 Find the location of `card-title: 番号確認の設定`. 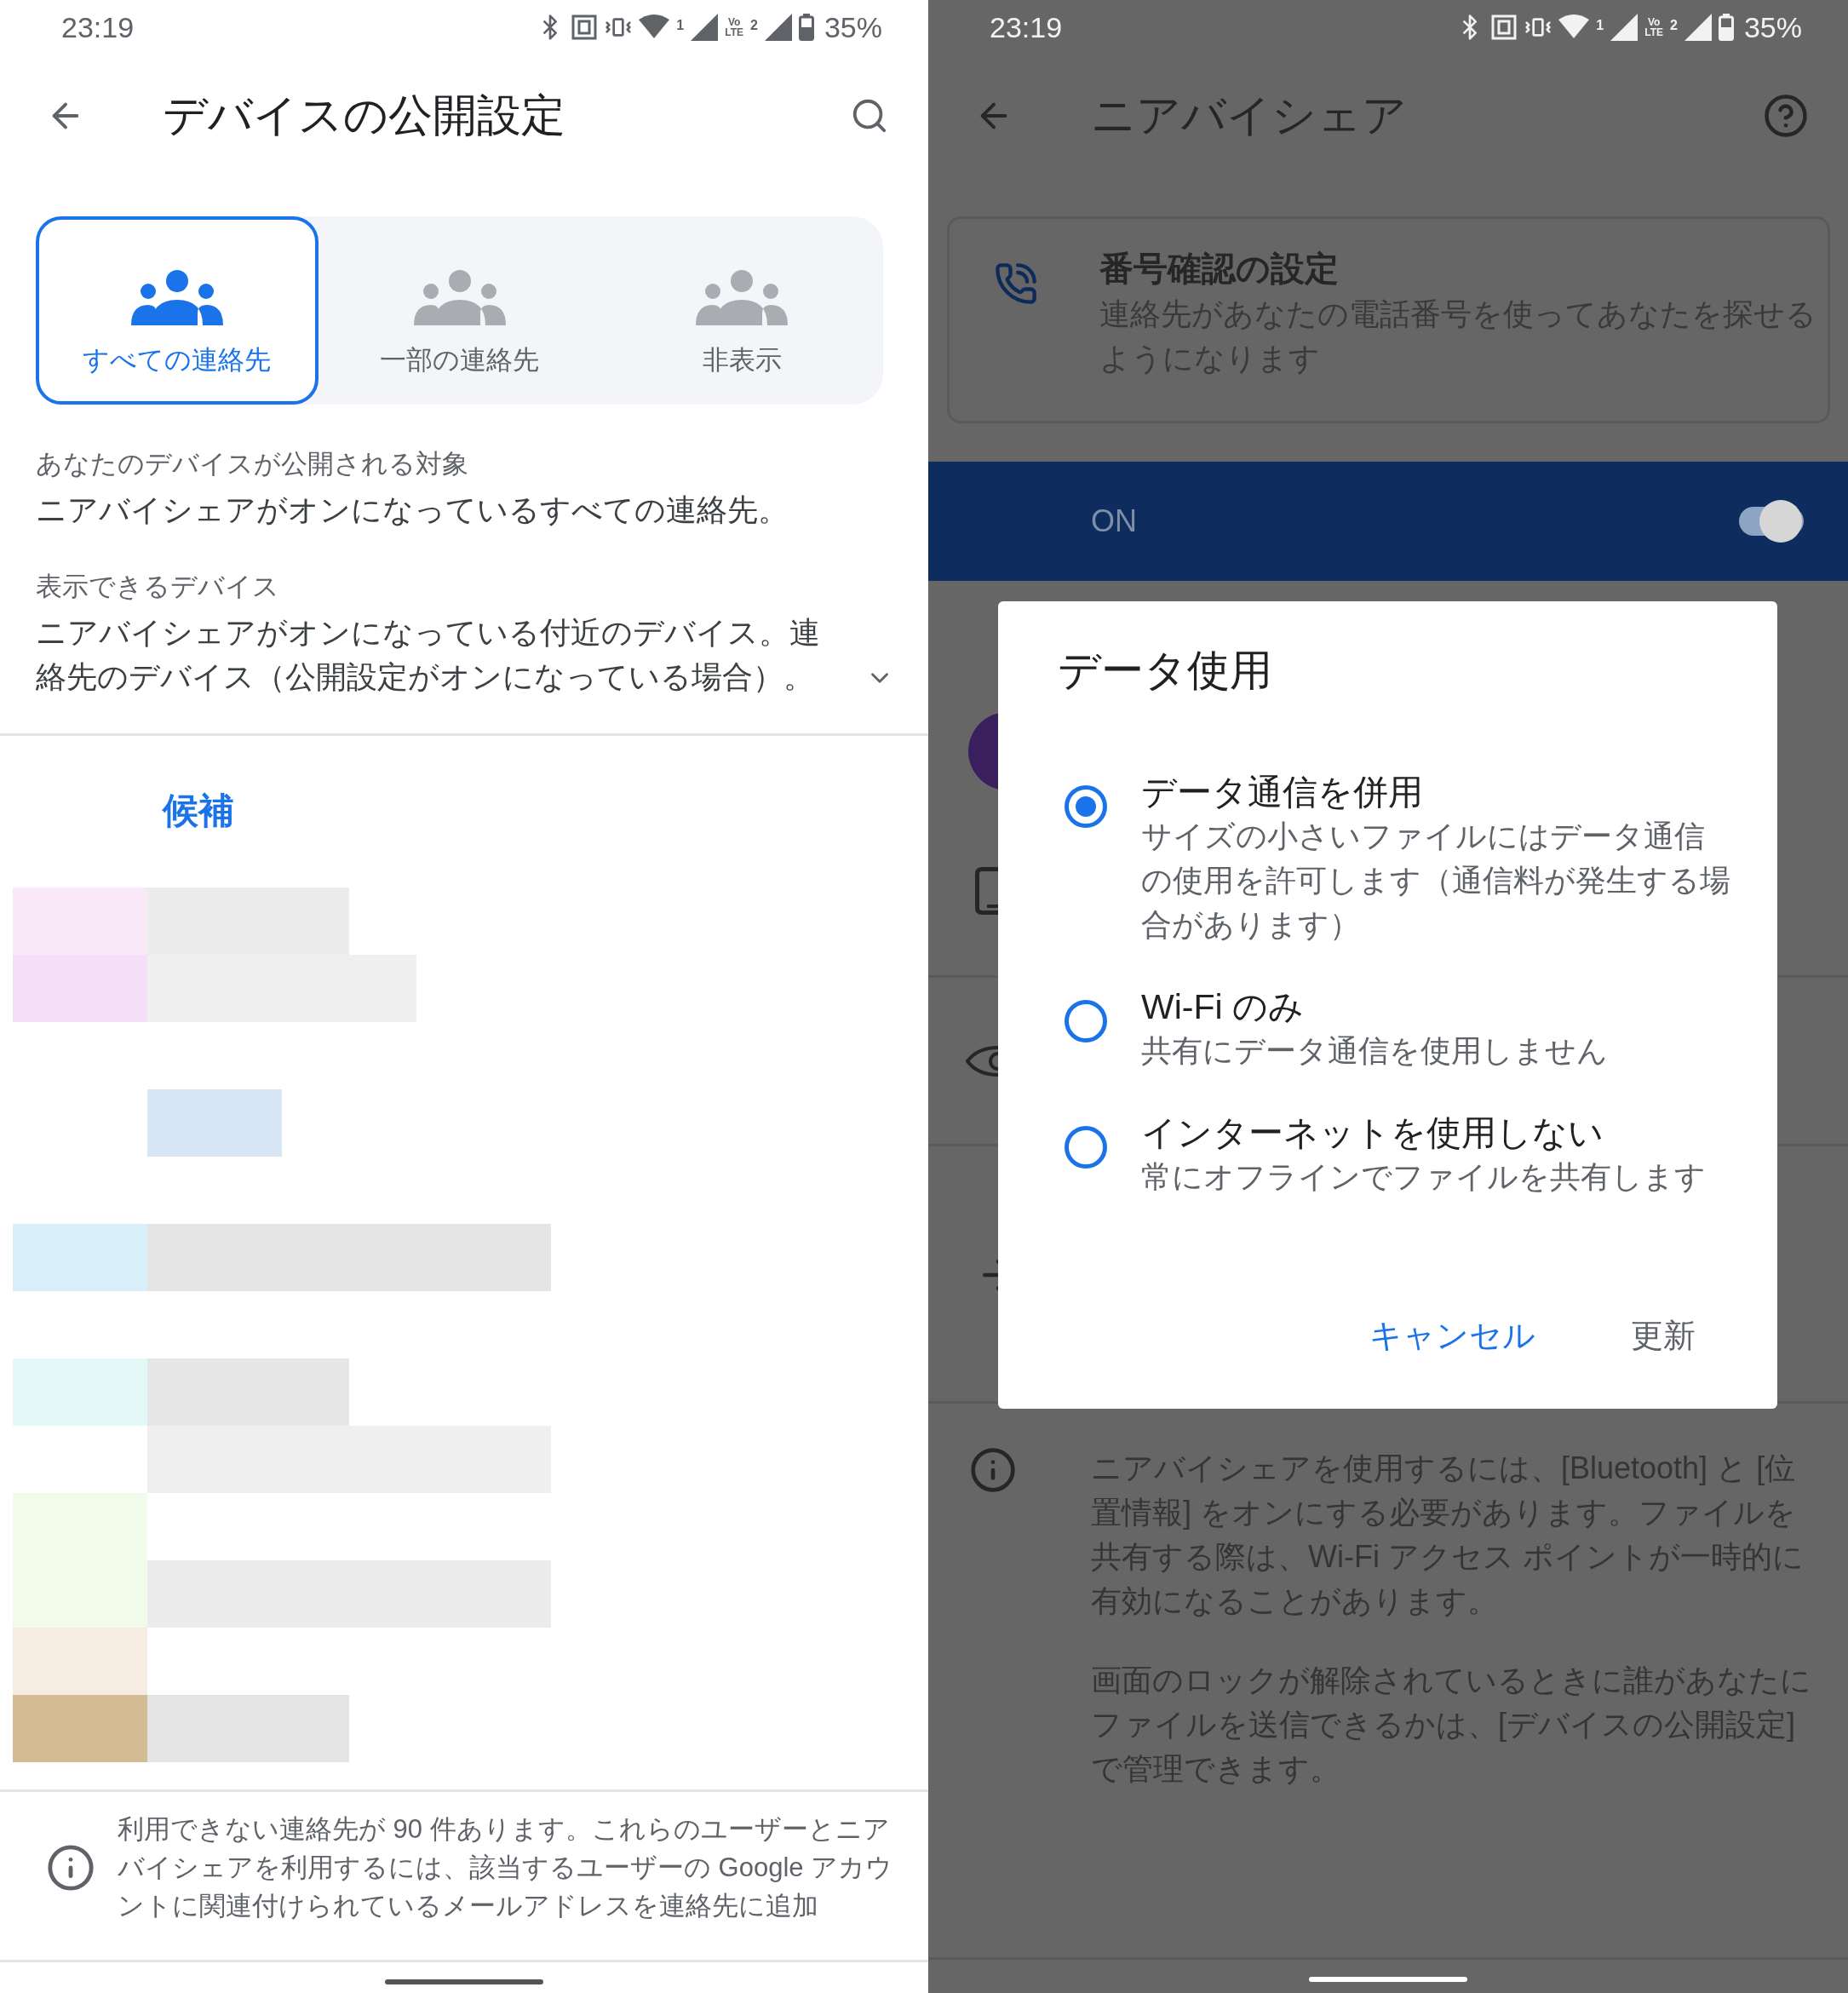

card-title: 番号確認の設定 is located at coordinates (1219, 269).